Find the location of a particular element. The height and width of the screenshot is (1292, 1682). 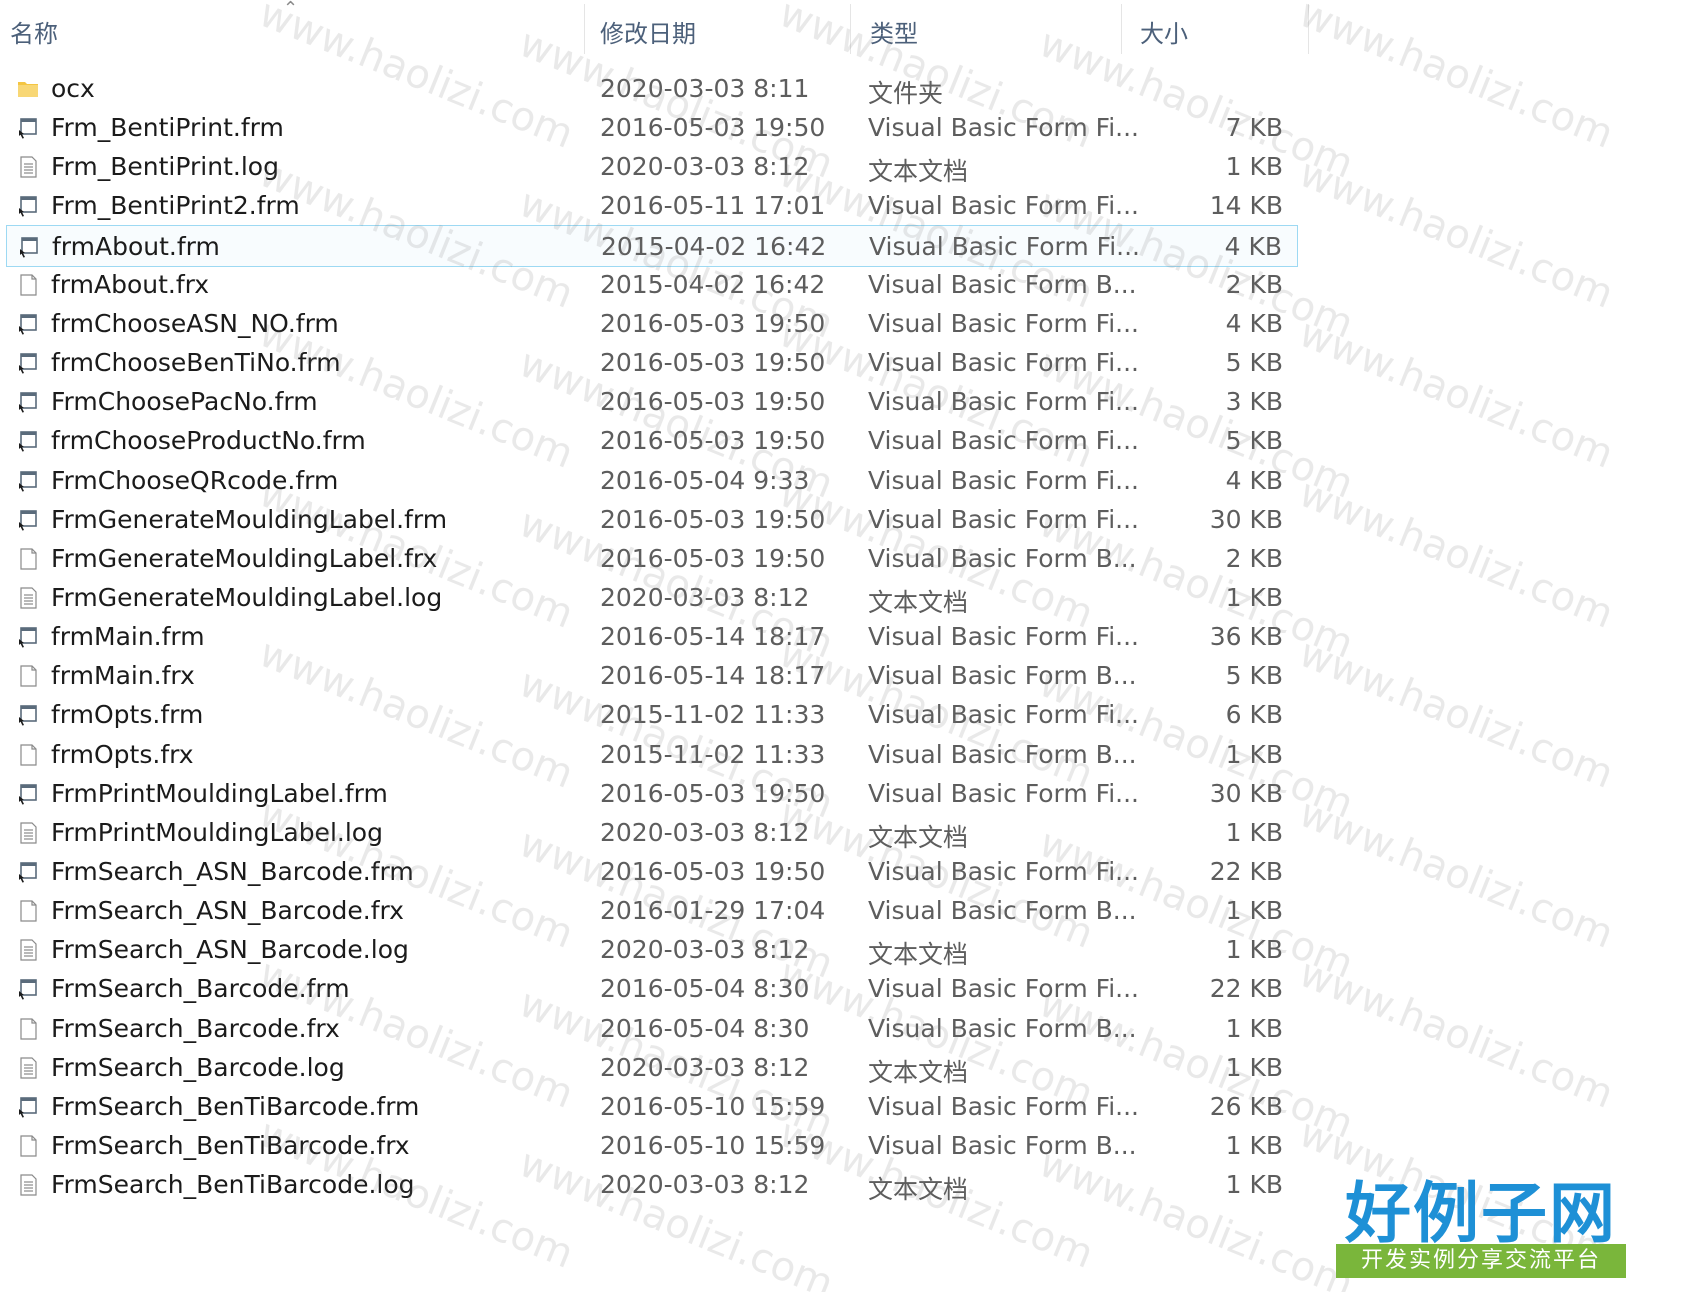

file-name: frmAbout.frm is located at coordinates (136, 246).